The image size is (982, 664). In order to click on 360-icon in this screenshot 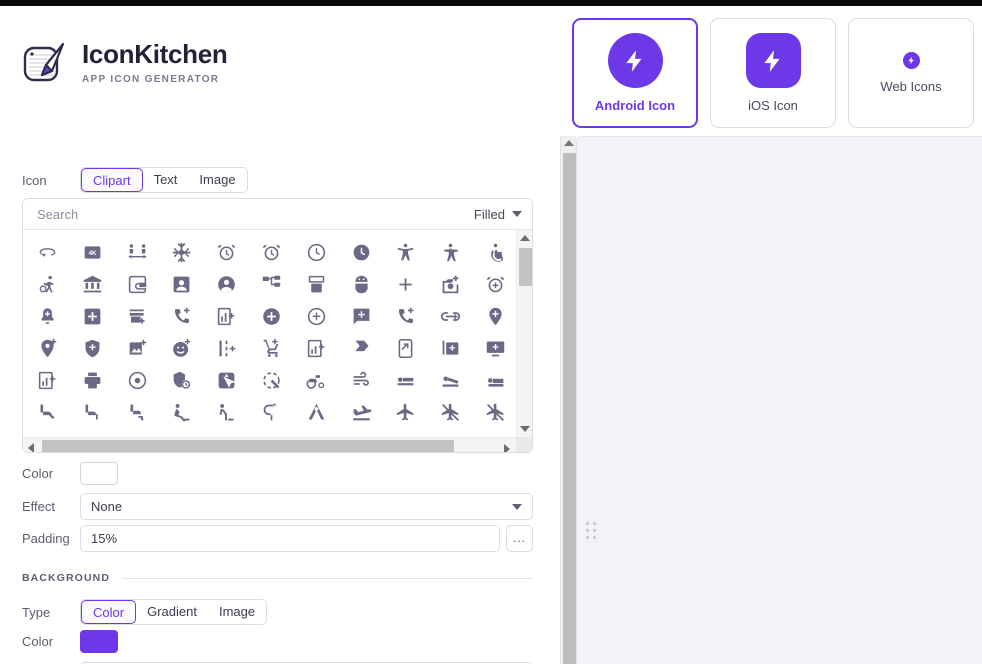, I will do `click(47, 252)`.